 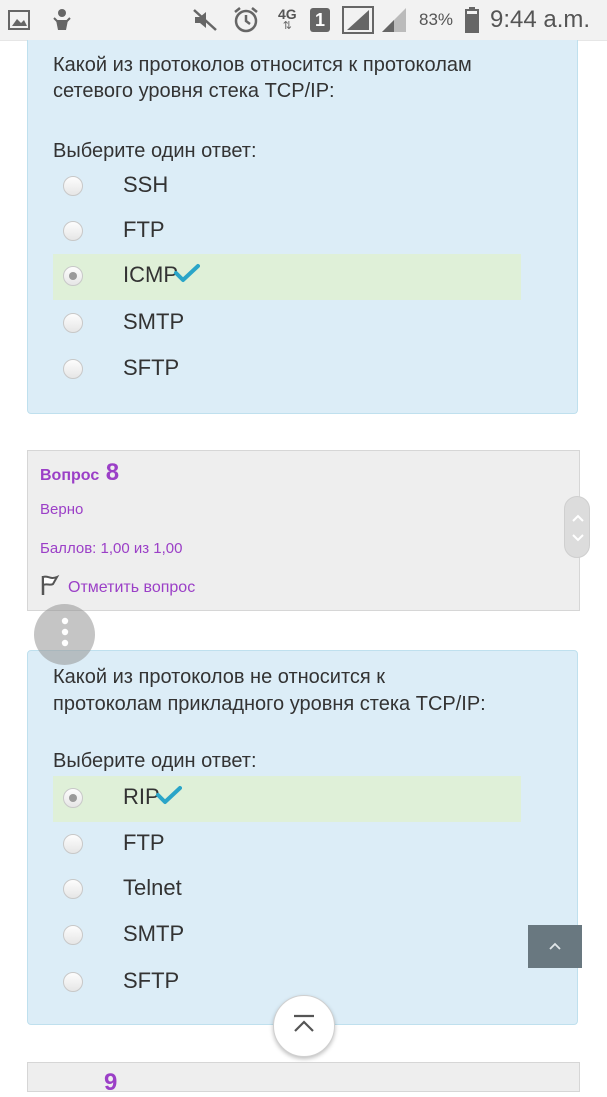 I want to click on network-4g-icon: 4G ⇅, so click(x=287, y=19).